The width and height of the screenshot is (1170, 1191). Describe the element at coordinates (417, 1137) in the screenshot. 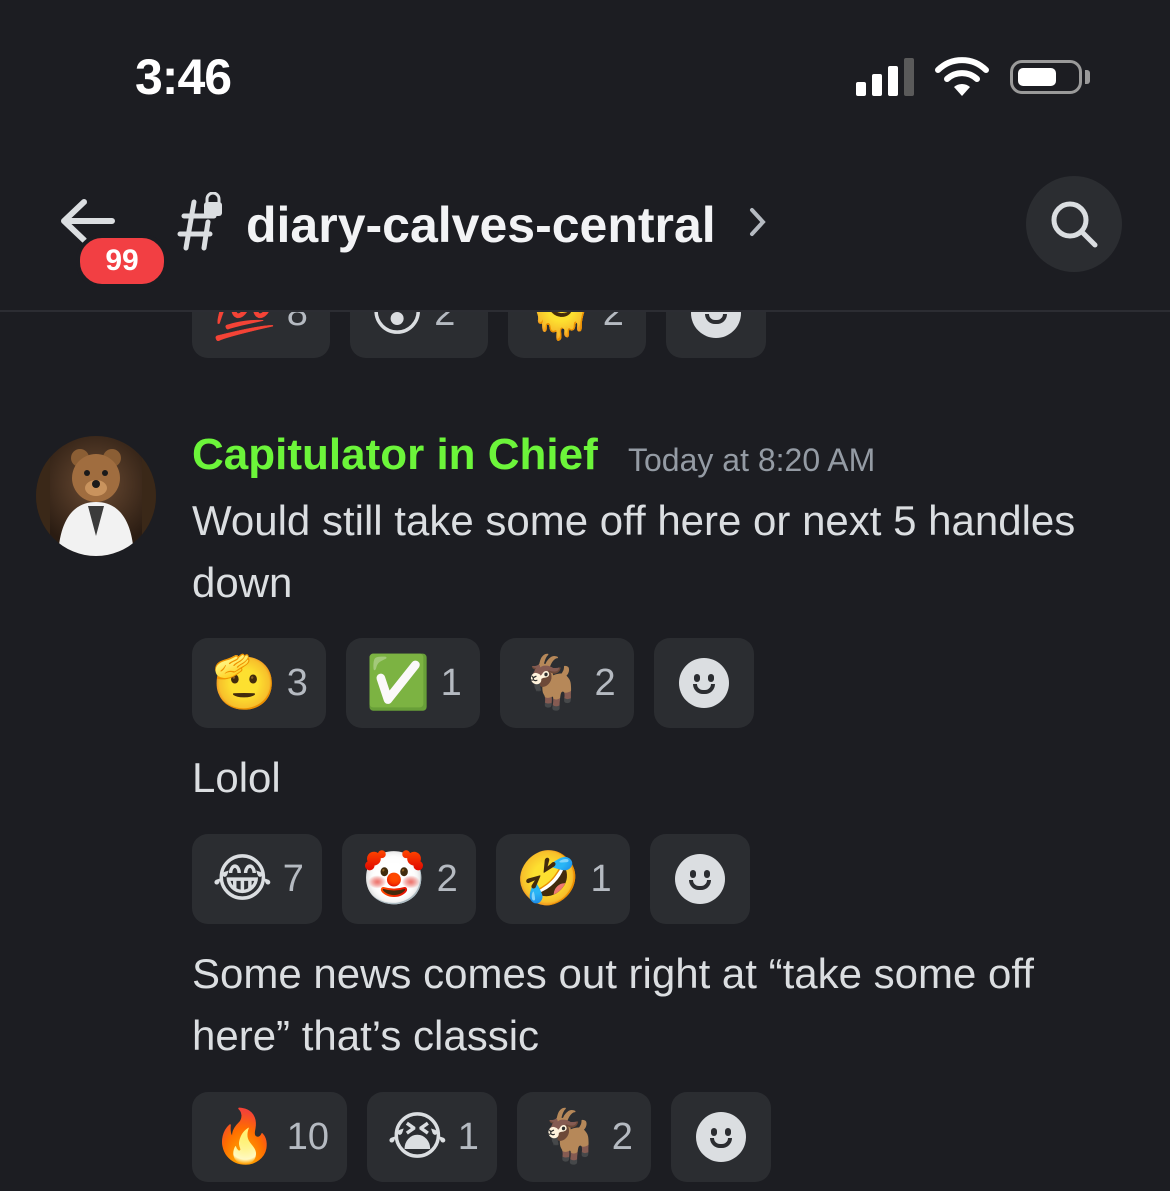

I see `reaction-emoji: 😭` at that location.